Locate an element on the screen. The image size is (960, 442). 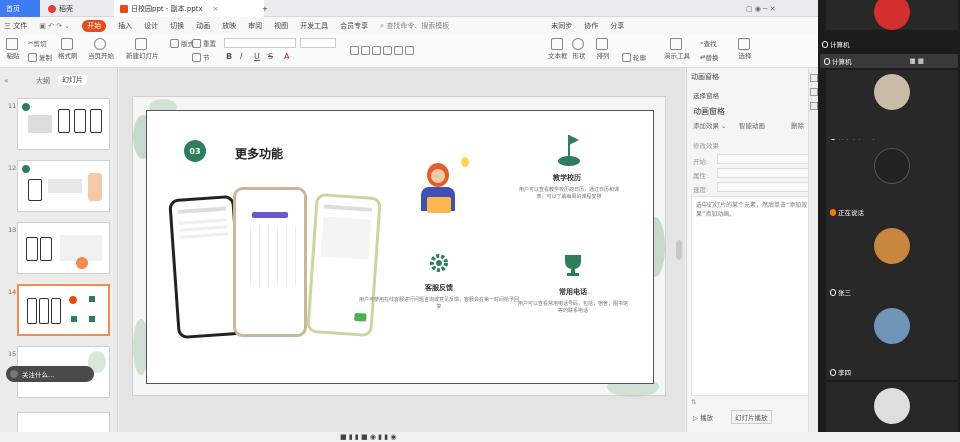
presentation-tools-button: 演示工具 is located at coordinates (677, 49).